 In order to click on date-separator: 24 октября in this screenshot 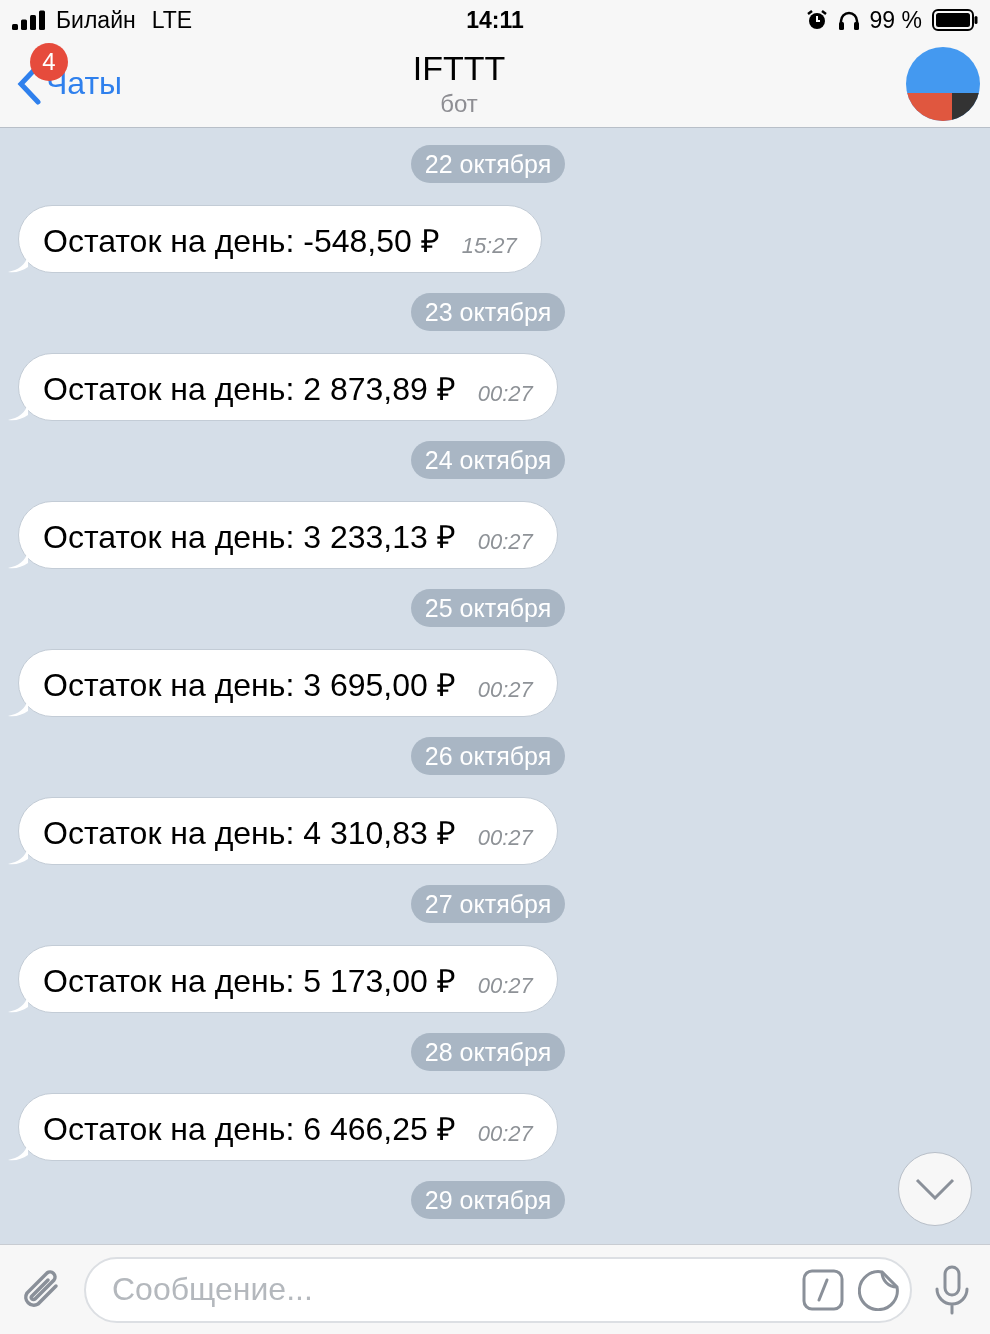, I will do `click(488, 460)`.